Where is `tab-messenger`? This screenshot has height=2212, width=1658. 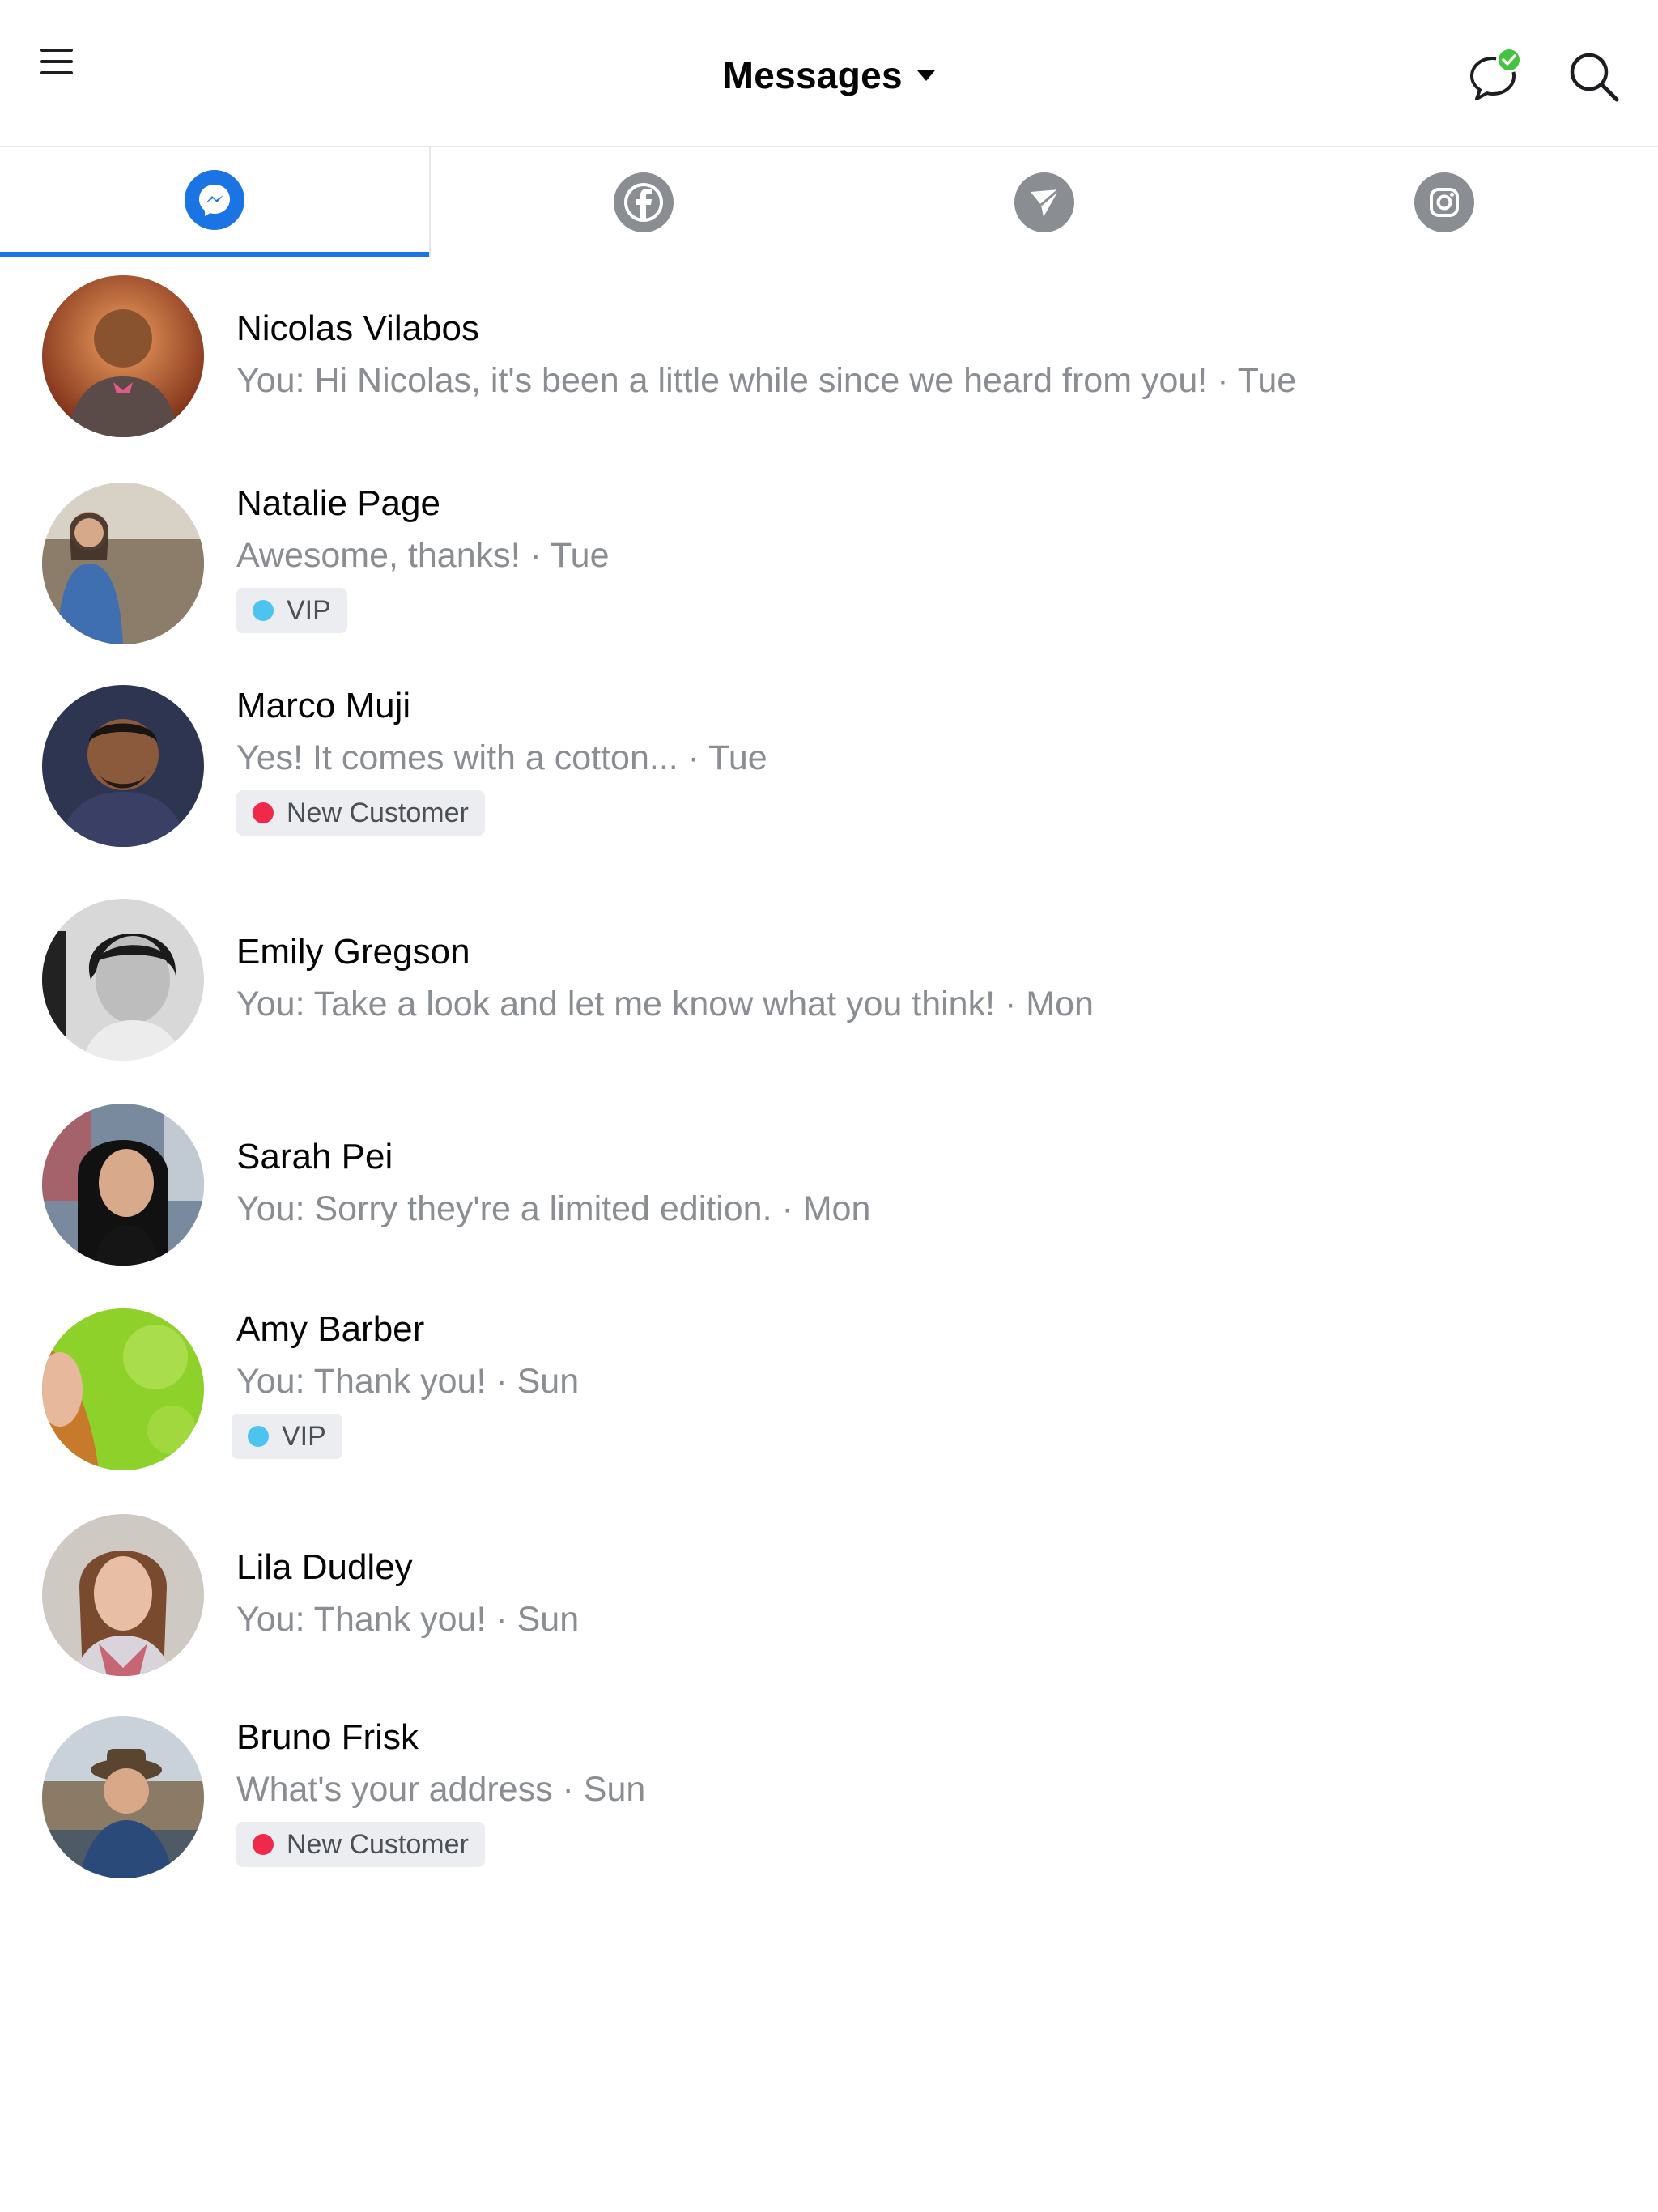
tab-messenger is located at coordinates (214, 202).